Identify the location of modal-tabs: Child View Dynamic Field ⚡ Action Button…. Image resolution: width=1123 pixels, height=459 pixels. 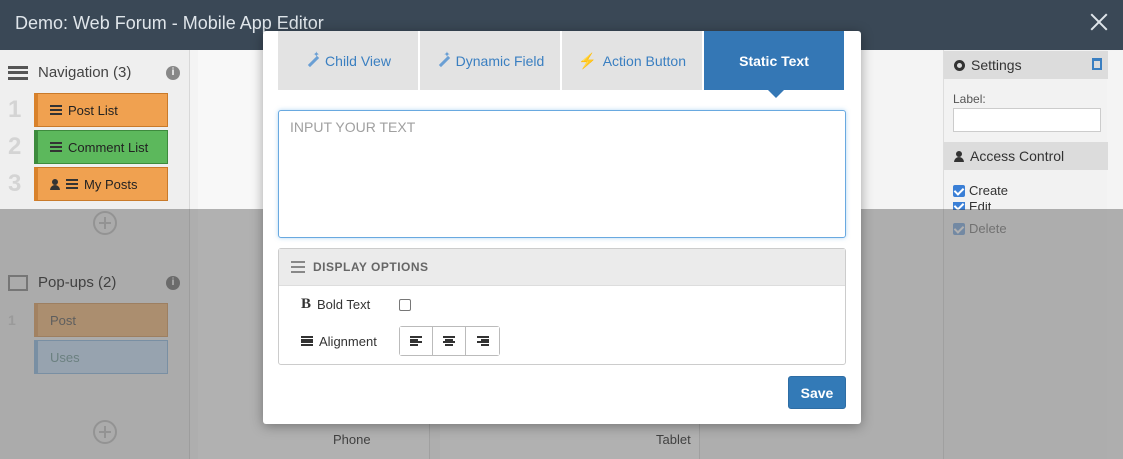
(562, 64).